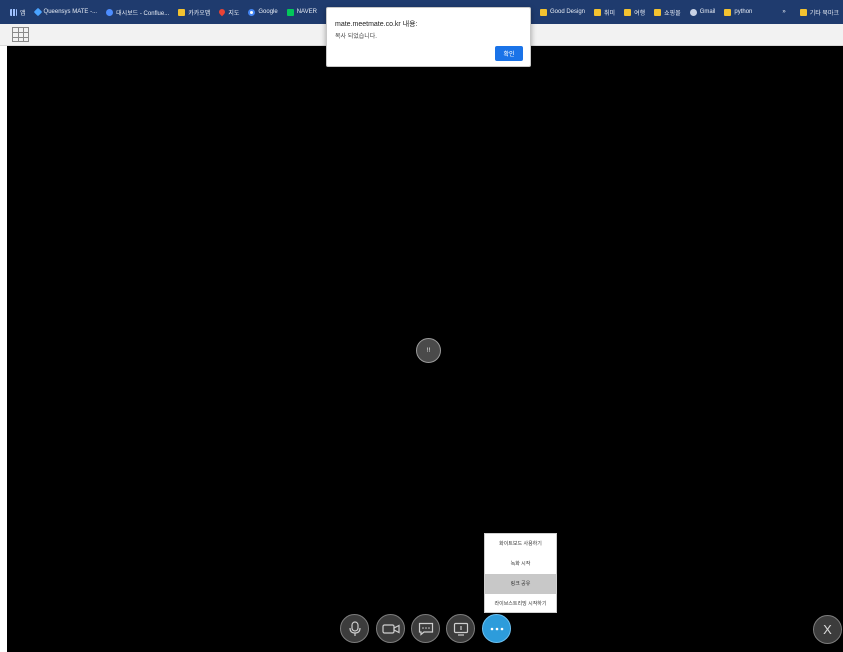  I want to click on chat-button, so click(425, 628).